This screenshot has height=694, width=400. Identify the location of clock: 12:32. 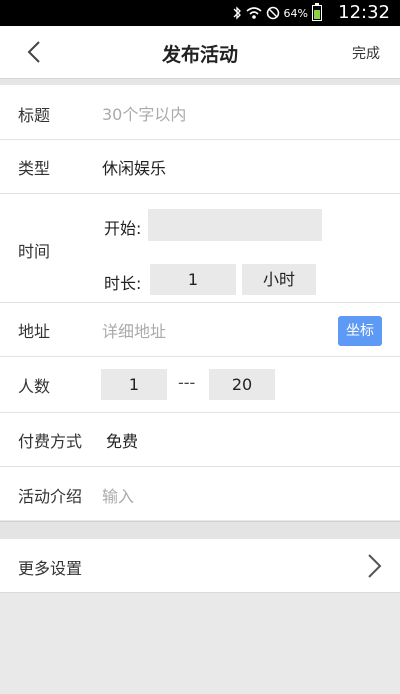
(364, 12).